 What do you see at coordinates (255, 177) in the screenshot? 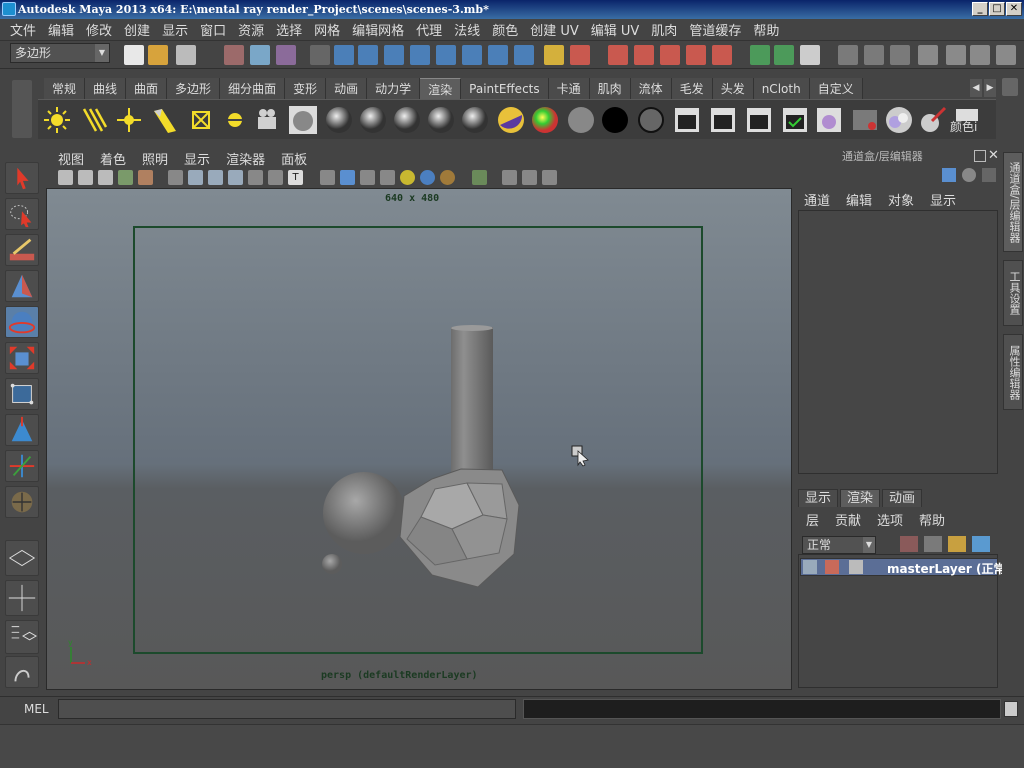
I see `field-chart-icon` at bounding box center [255, 177].